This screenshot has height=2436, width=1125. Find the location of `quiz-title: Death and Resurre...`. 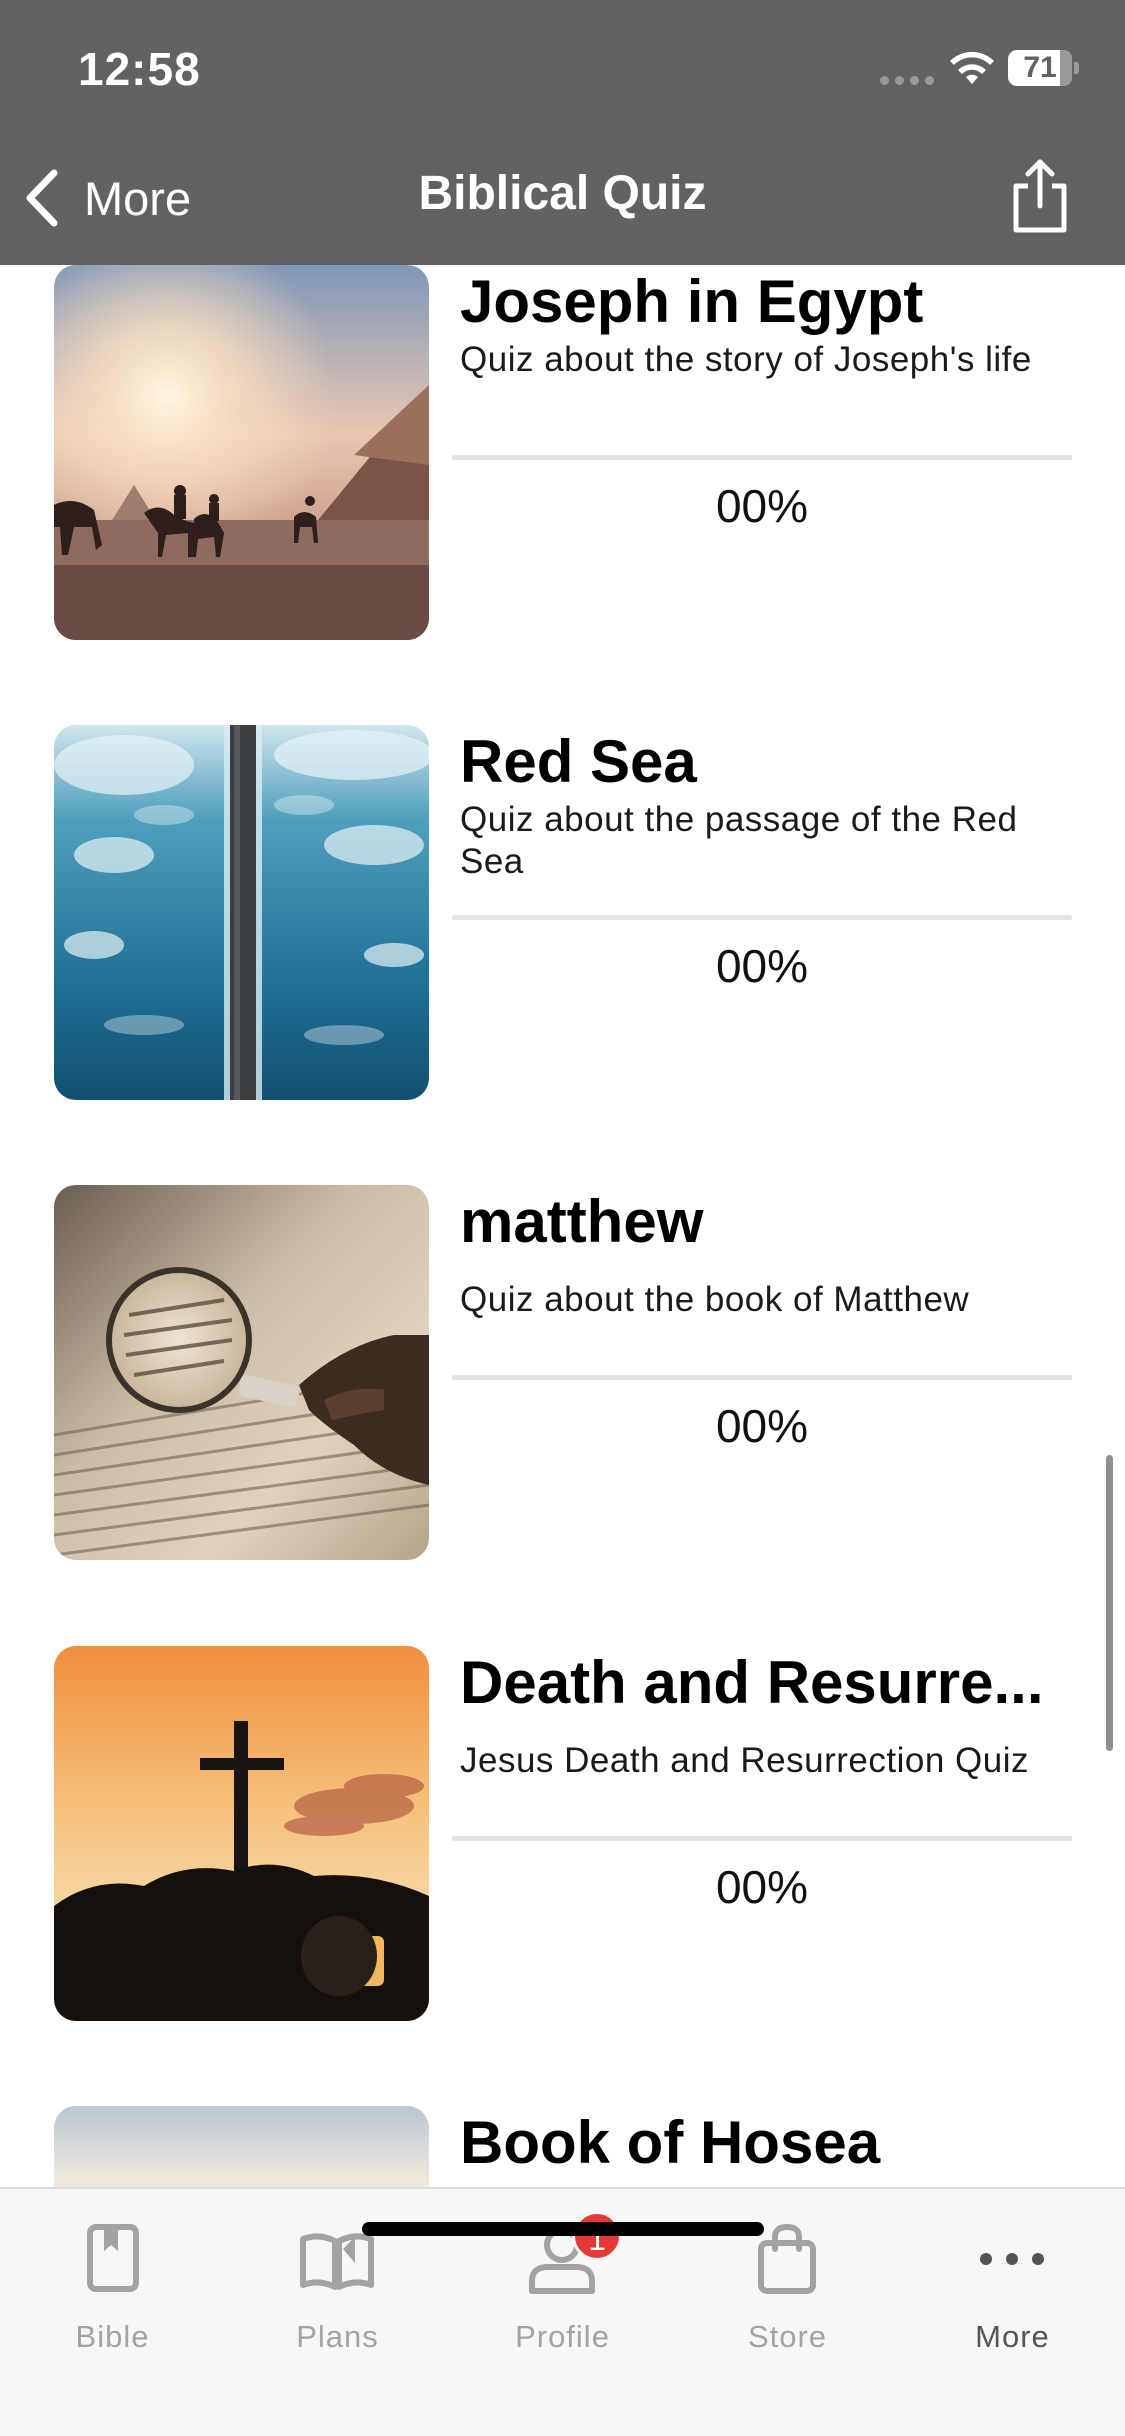

quiz-title: Death and Resurre... is located at coordinates (752, 1682).